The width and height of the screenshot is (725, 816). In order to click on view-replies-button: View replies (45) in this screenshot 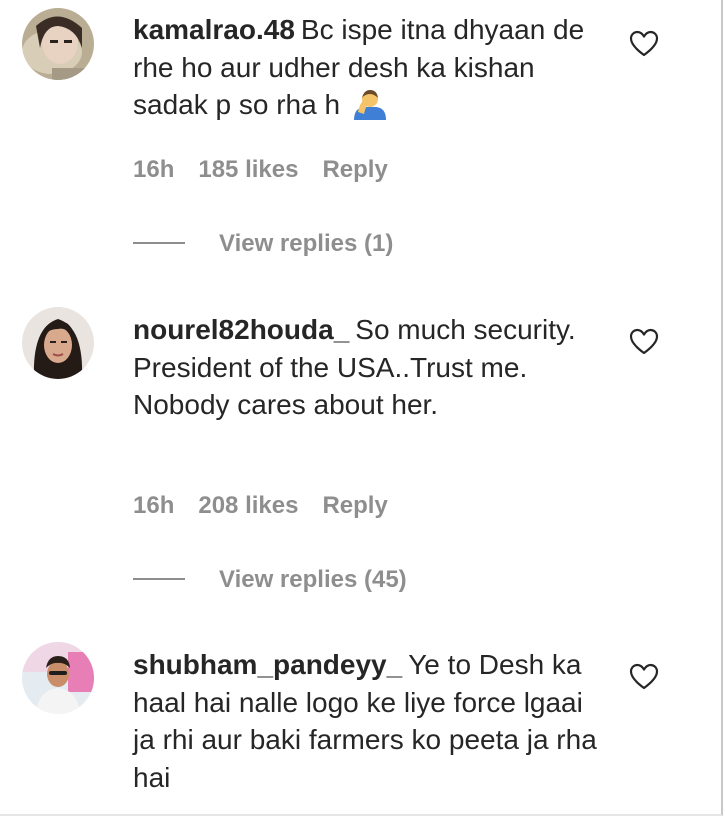, I will do `click(270, 580)`.